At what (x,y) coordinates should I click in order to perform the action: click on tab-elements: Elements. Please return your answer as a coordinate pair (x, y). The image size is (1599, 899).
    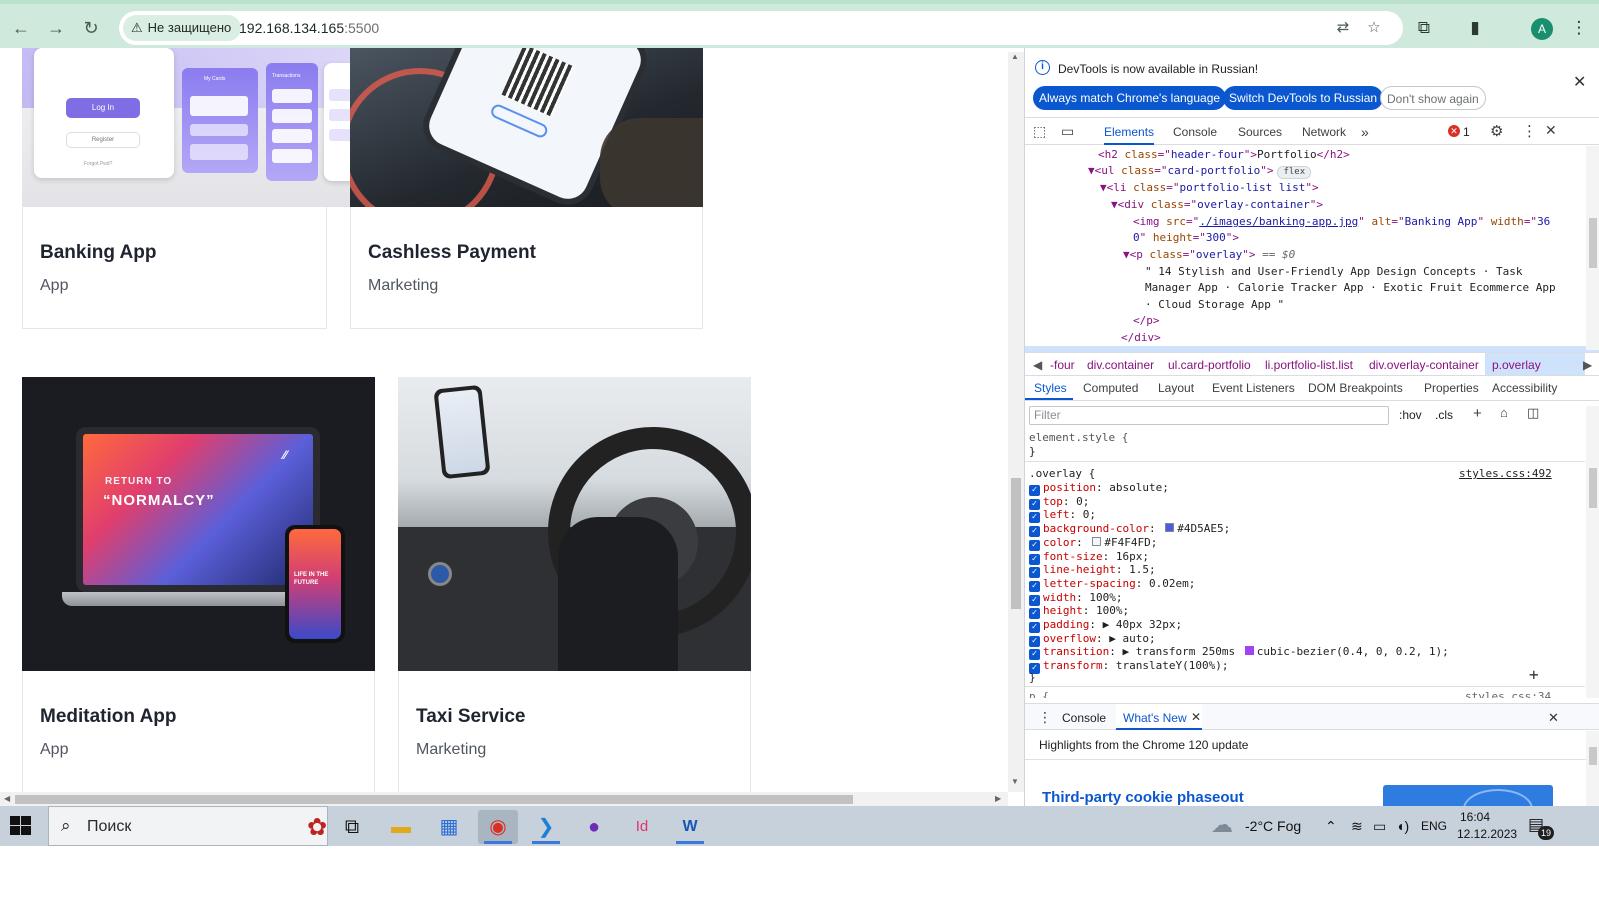
    Looking at the image, I should click on (1129, 132).